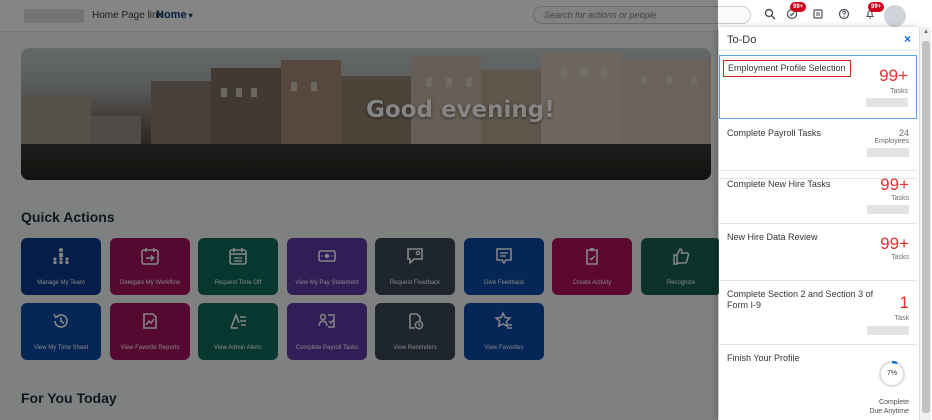  What do you see at coordinates (903, 133) in the screenshot?
I see `todo-item-count: 24` at bounding box center [903, 133].